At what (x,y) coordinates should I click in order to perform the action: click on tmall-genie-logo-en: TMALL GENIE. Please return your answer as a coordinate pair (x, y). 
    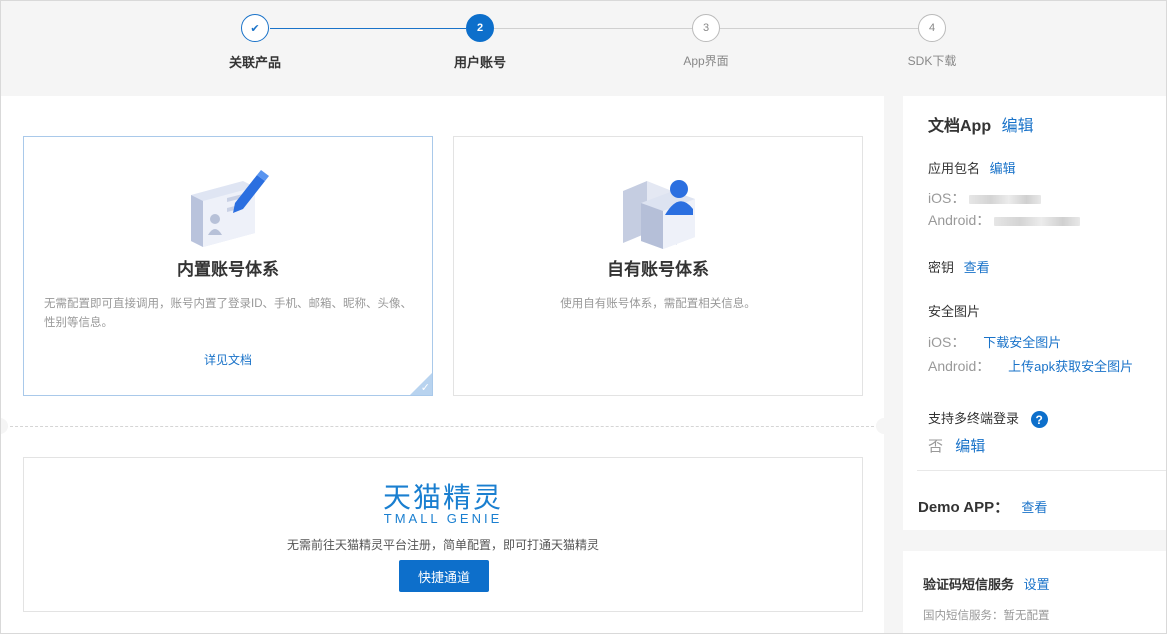
    Looking at the image, I should click on (443, 518).